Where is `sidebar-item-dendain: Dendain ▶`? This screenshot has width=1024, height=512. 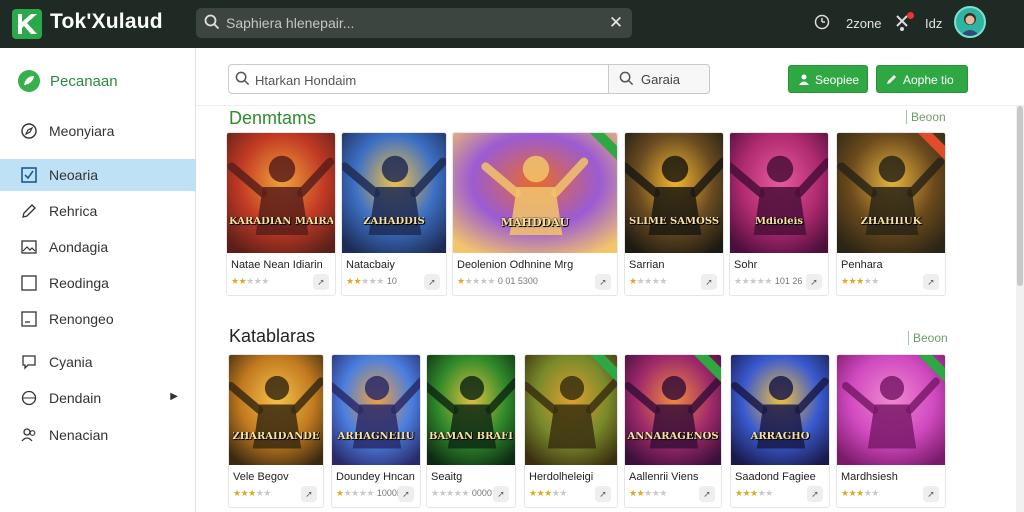
sidebar-item-dendain: Dendain ▶ is located at coordinates (98, 398).